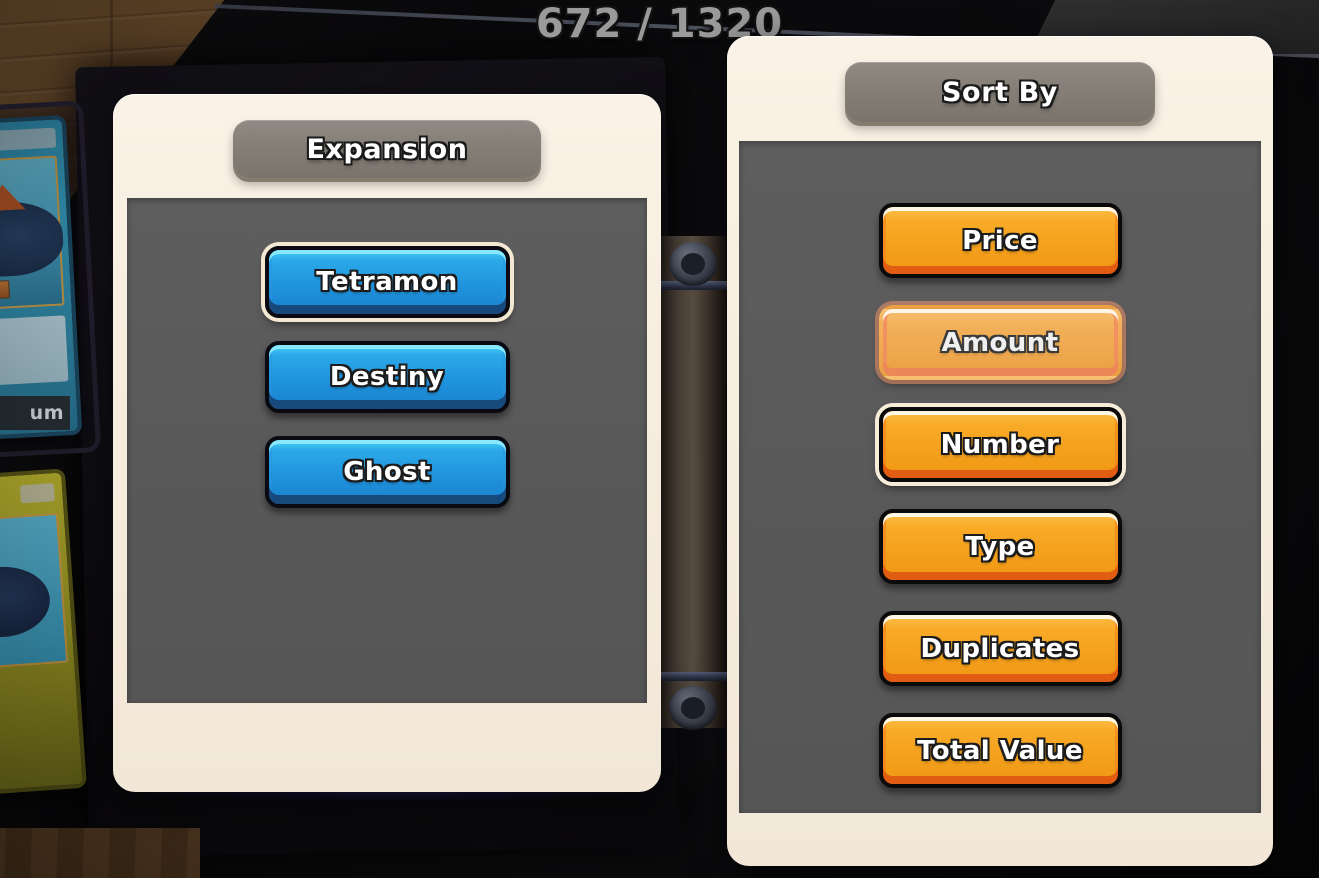  I want to click on expansion-button-destiny: Destiny, so click(387, 377).